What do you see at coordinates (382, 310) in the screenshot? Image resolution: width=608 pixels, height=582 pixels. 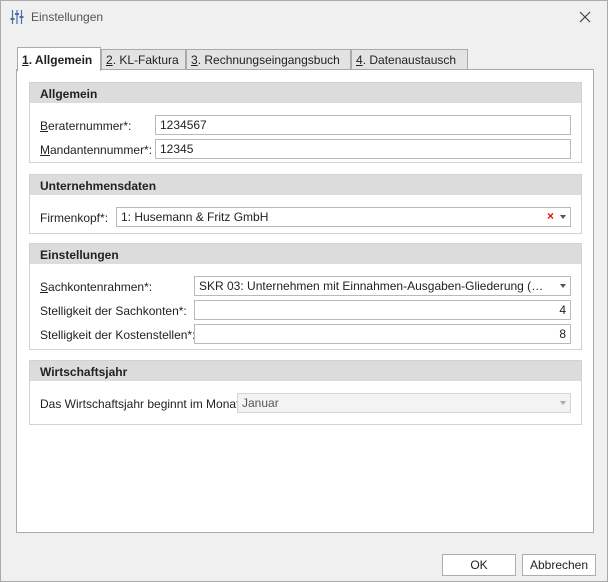 I see `stellig-sach-input: 4` at bounding box center [382, 310].